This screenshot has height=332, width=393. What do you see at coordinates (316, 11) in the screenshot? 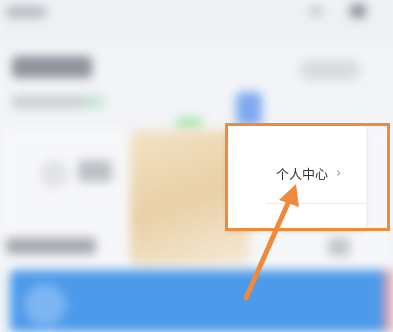
I see `blurred-status-icon` at bounding box center [316, 11].